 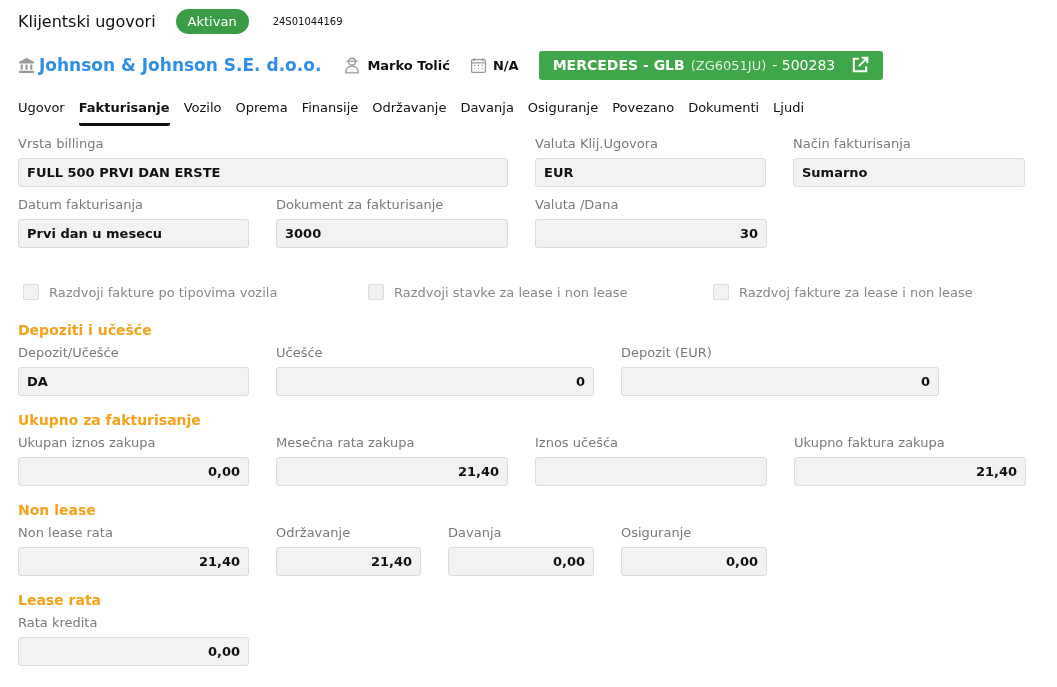 What do you see at coordinates (330, 109) in the screenshot?
I see `tab: Finansije` at bounding box center [330, 109].